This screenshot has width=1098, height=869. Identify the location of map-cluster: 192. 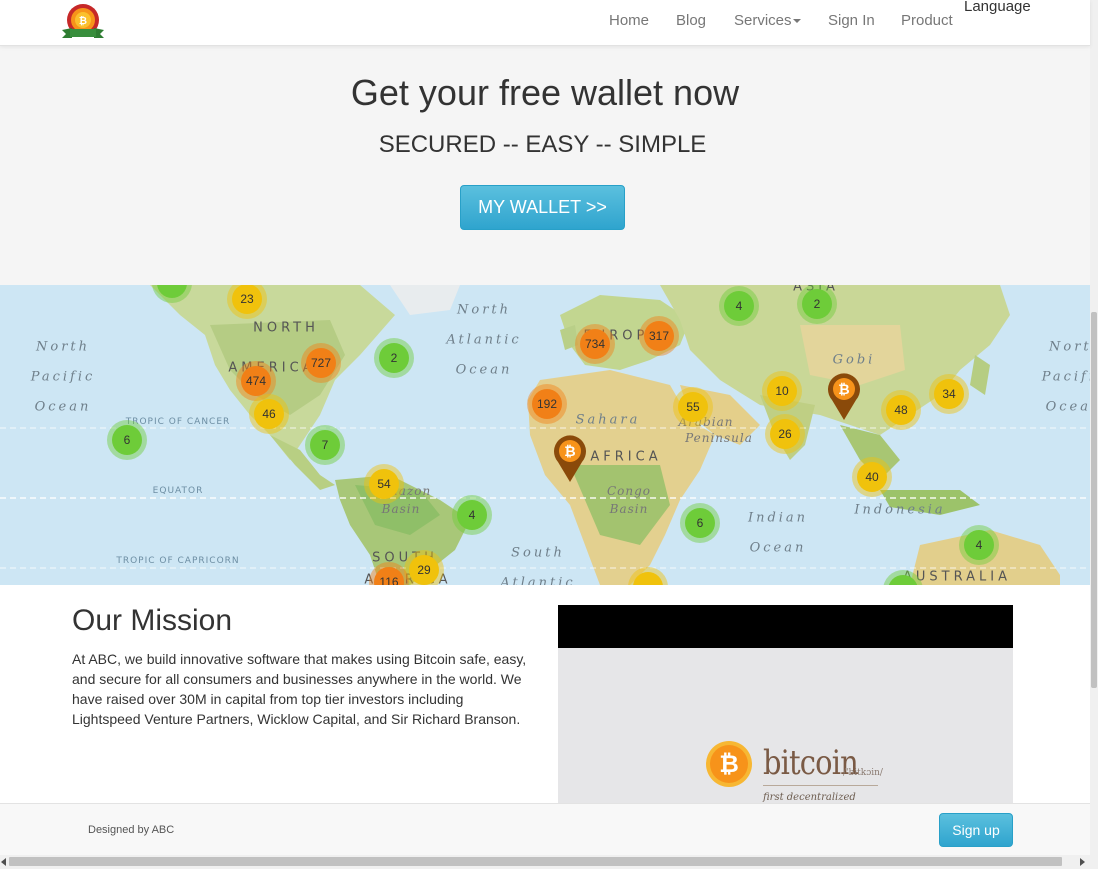
(547, 404).